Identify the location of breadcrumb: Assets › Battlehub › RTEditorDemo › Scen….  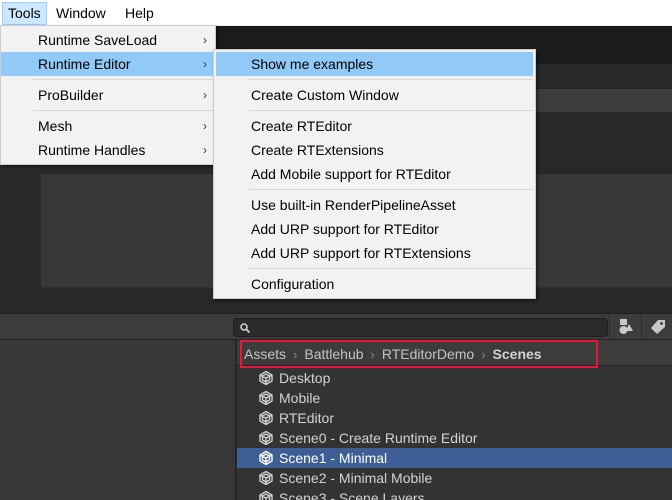
(419, 354).